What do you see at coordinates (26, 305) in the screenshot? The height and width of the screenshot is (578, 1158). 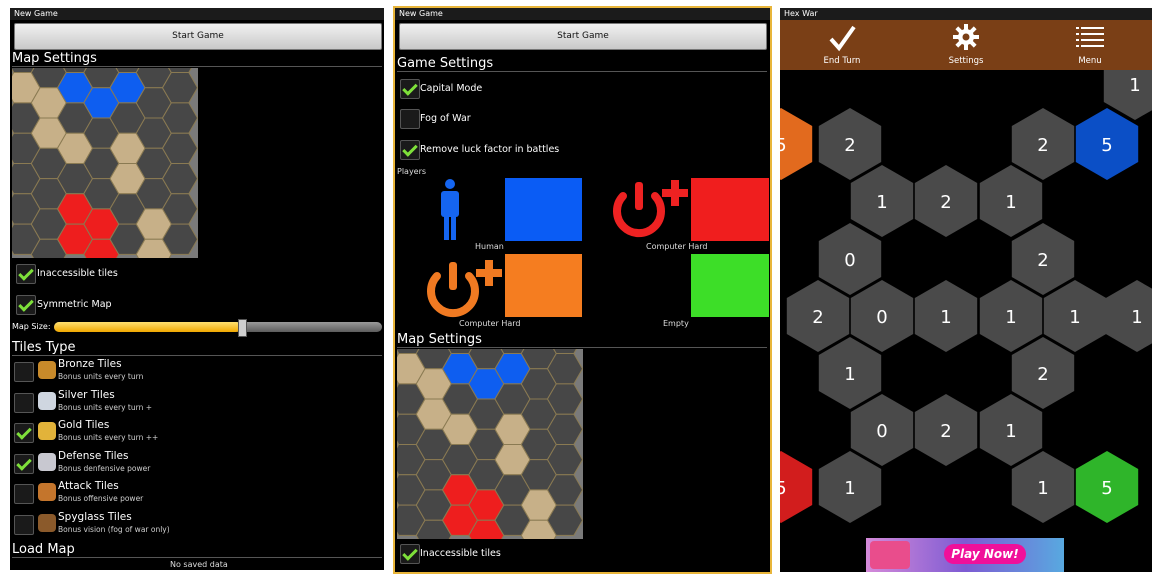 I see `symmetric-map-checkbox` at bounding box center [26, 305].